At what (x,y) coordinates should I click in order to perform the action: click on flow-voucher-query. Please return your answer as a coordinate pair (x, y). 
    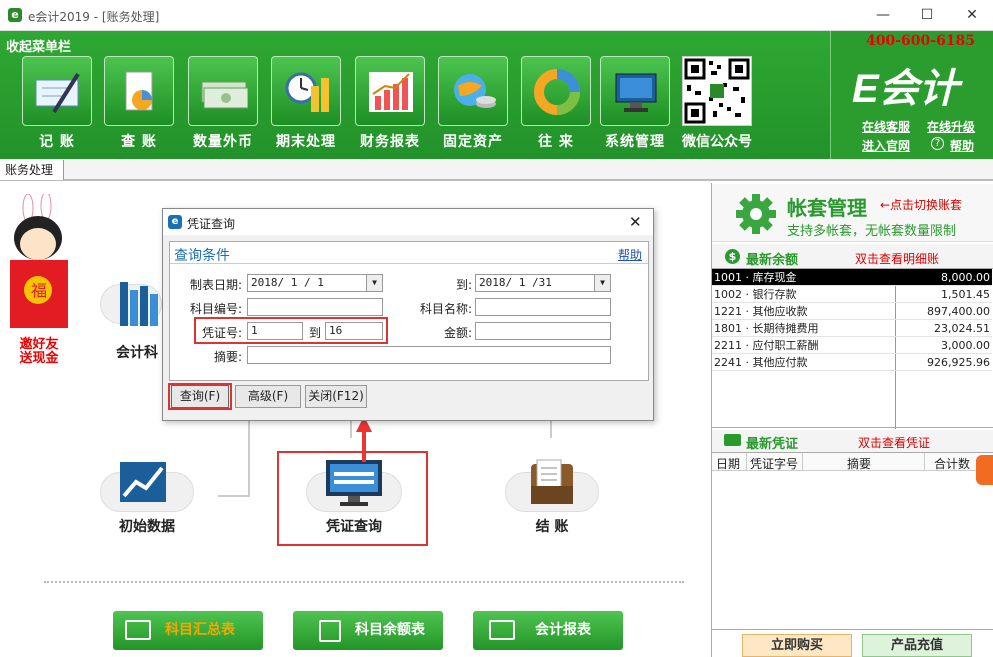
    Looking at the image, I should click on (354, 485).